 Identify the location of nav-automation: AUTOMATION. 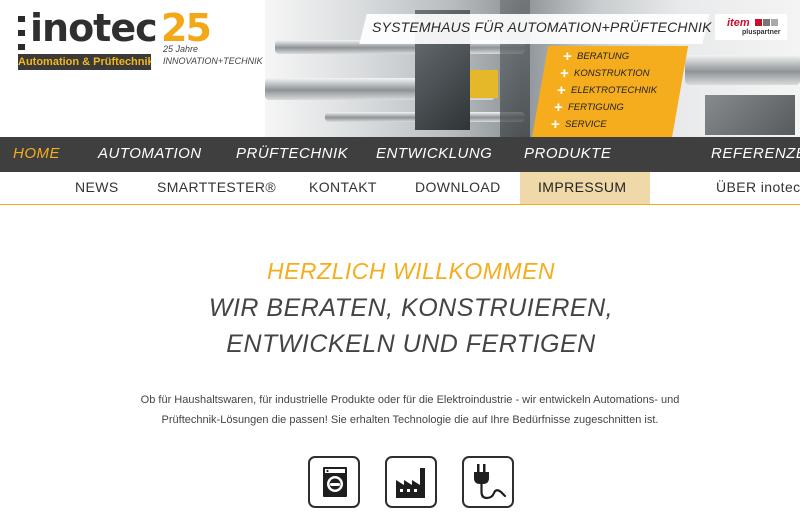
(150, 153).